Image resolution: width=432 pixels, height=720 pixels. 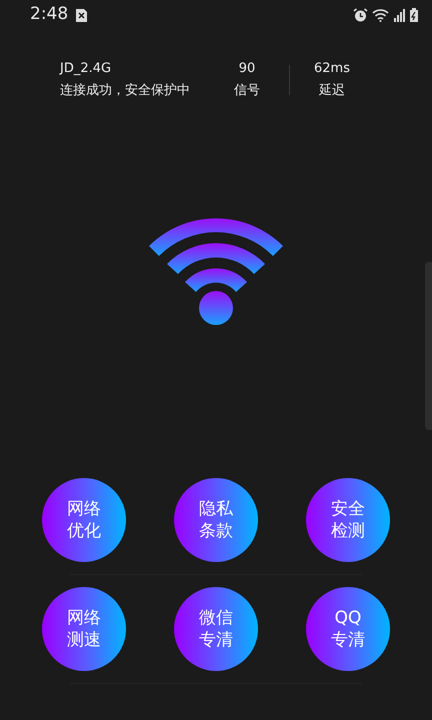 What do you see at coordinates (84, 629) in the screenshot?
I see `action-button: 网络 测速` at bounding box center [84, 629].